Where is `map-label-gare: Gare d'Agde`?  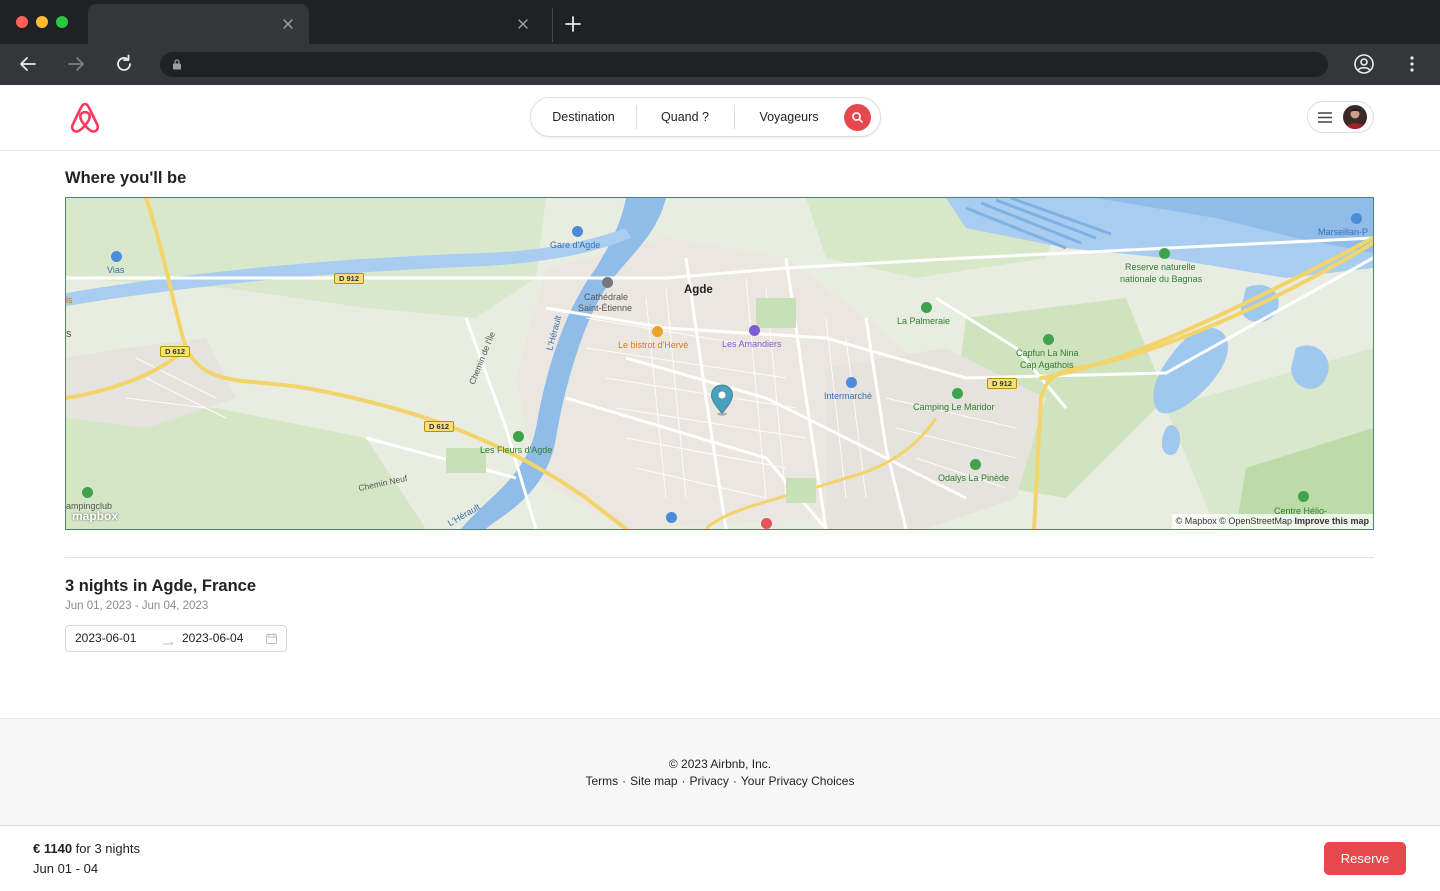 map-label-gare: Gare d'Agde is located at coordinates (575, 245).